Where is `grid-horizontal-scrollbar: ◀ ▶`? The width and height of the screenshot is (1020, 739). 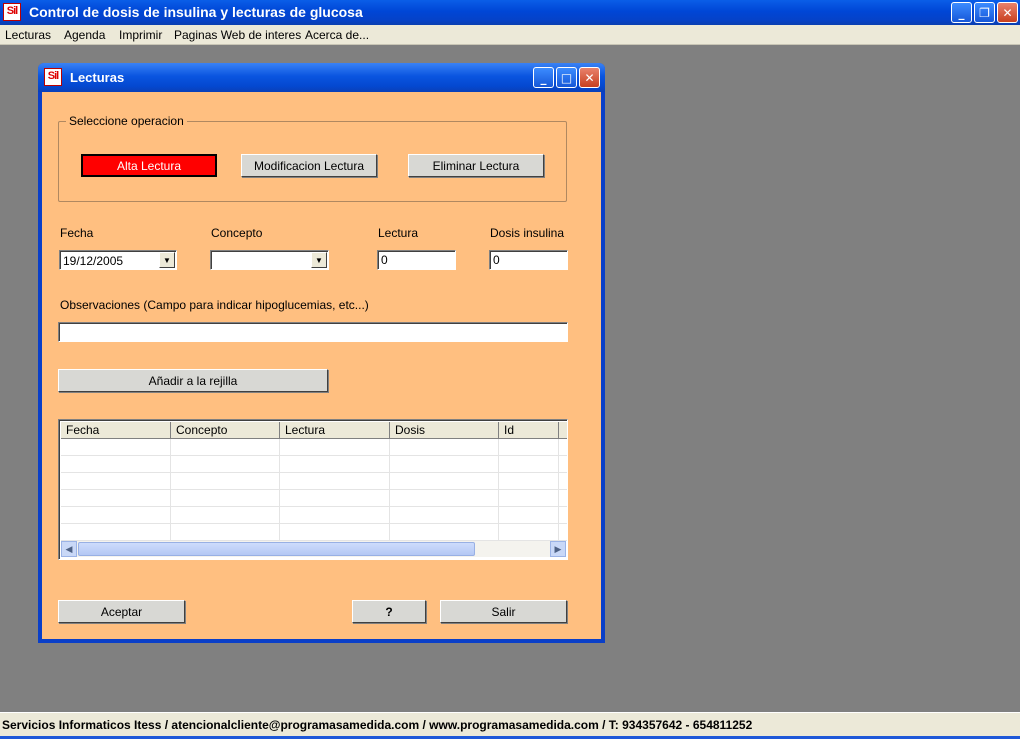
grid-horizontal-scrollbar: ◀ ▶ is located at coordinates (313, 549).